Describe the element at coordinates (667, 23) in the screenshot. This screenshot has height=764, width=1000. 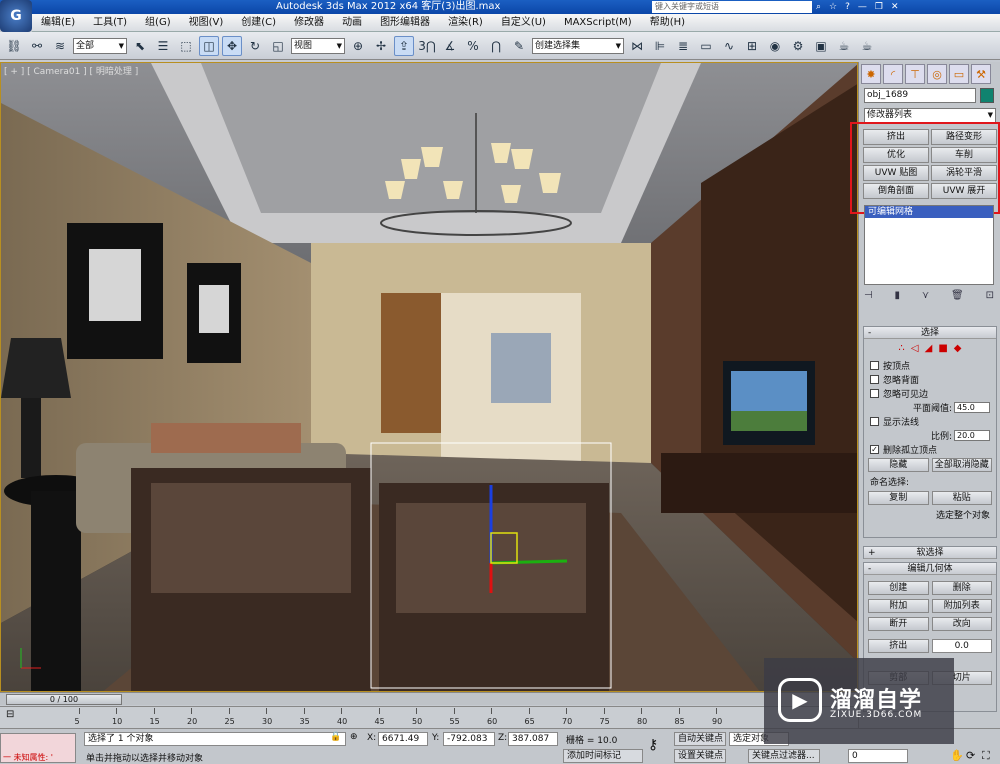
I see `menu-help: 帮助(H)` at that location.